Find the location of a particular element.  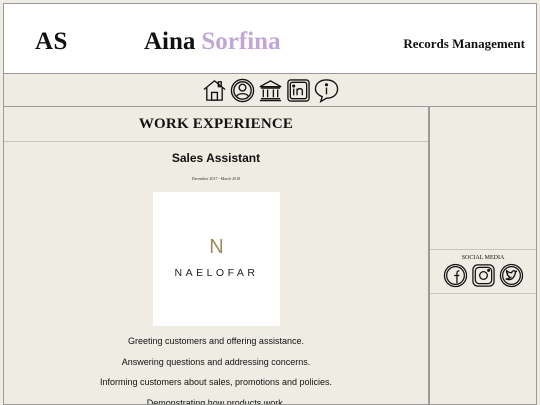

nav-bar is located at coordinates (270, 90).